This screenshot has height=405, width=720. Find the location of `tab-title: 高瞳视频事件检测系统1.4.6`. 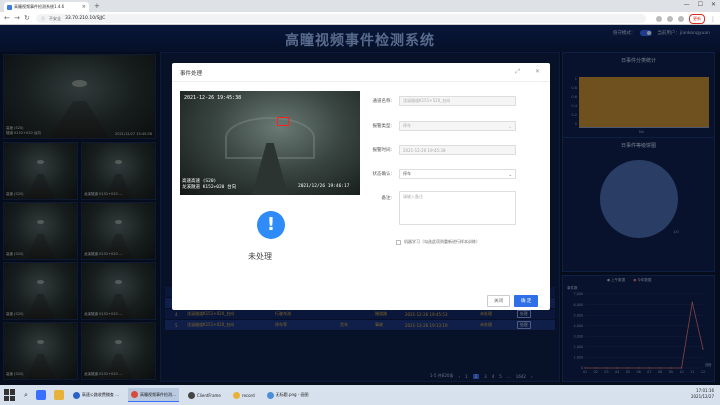

tab-title: 高瞳视频事件检测系统1.4.6 is located at coordinates (39, 6).